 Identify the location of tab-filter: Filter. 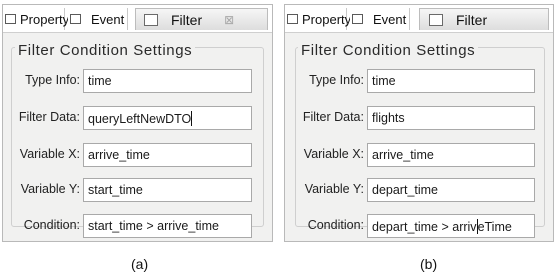
(484, 19).